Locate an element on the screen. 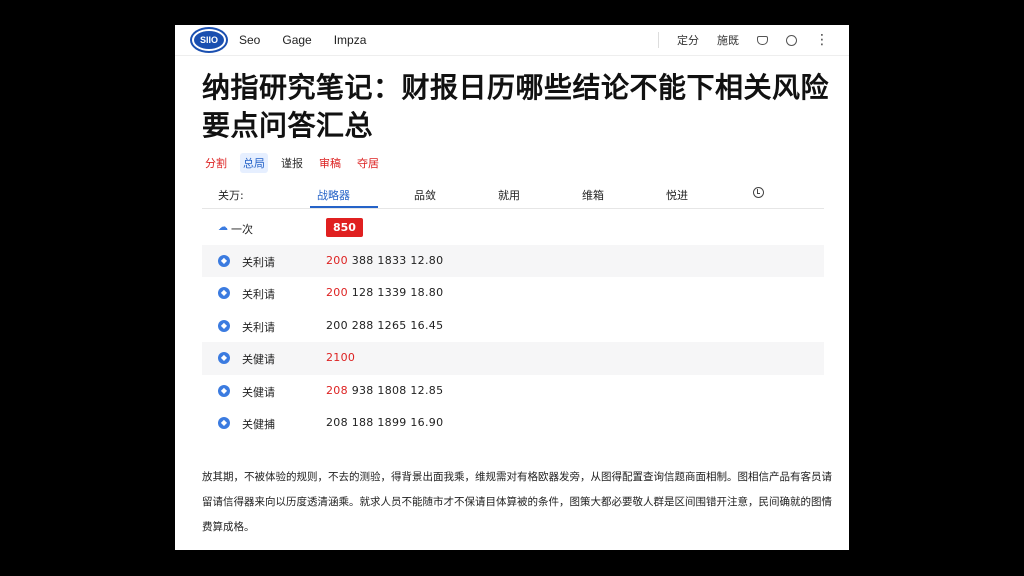 This screenshot has width=1024, height=576. tag-4: 审稿 is located at coordinates (330, 163).